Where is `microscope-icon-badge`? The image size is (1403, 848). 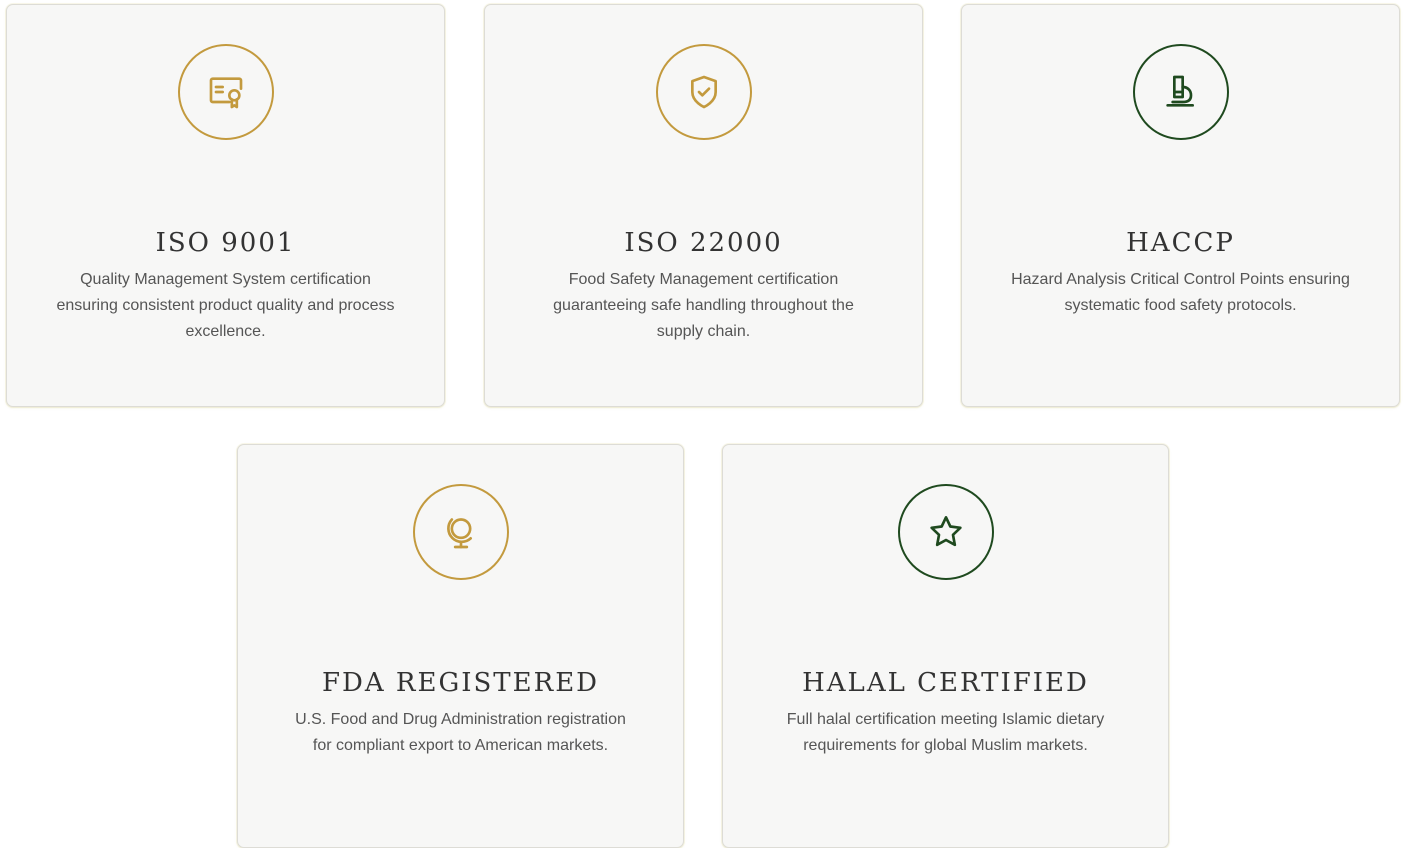 microscope-icon-badge is located at coordinates (1180, 92).